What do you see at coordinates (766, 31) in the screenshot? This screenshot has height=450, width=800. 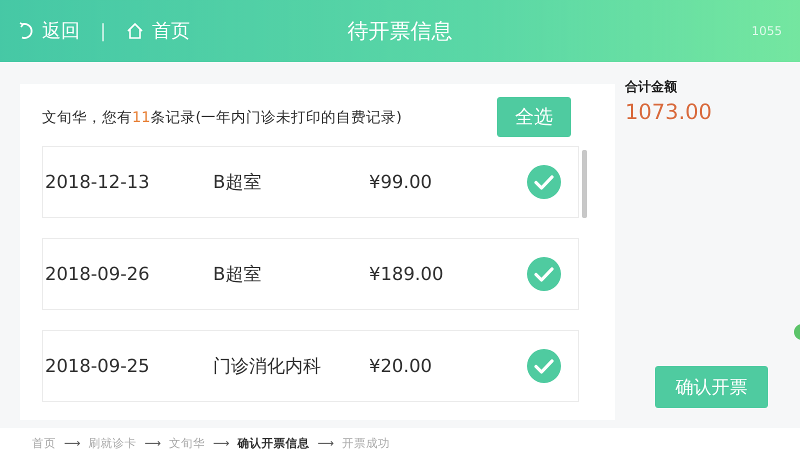 I see `terminal-code: 1055` at bounding box center [766, 31].